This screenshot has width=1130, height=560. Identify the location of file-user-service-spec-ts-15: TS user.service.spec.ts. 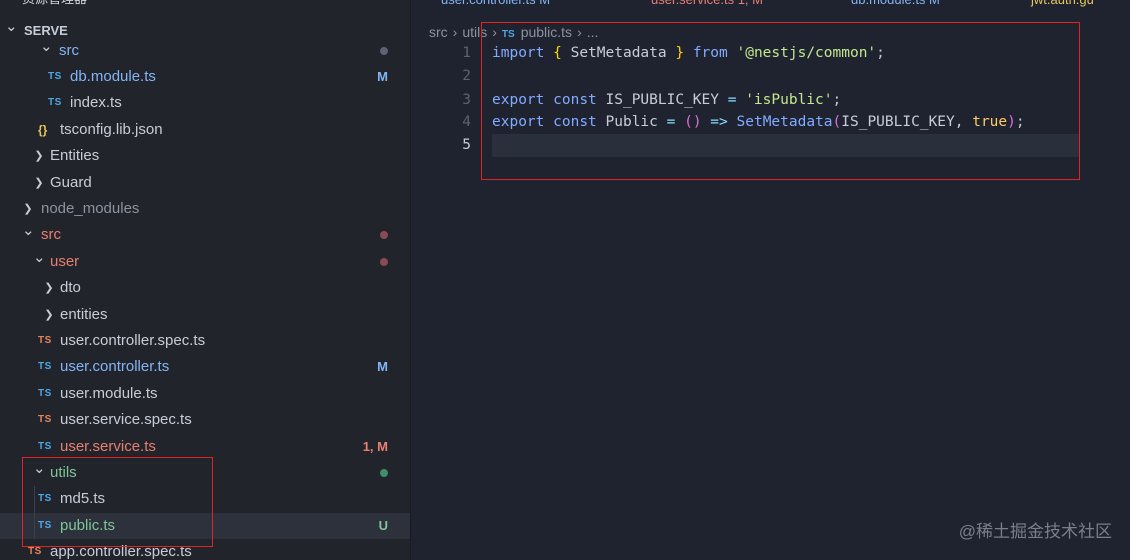
(205, 420).